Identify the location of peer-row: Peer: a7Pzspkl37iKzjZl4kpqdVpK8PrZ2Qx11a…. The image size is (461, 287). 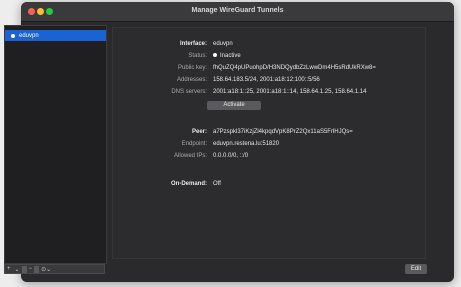
(269, 133).